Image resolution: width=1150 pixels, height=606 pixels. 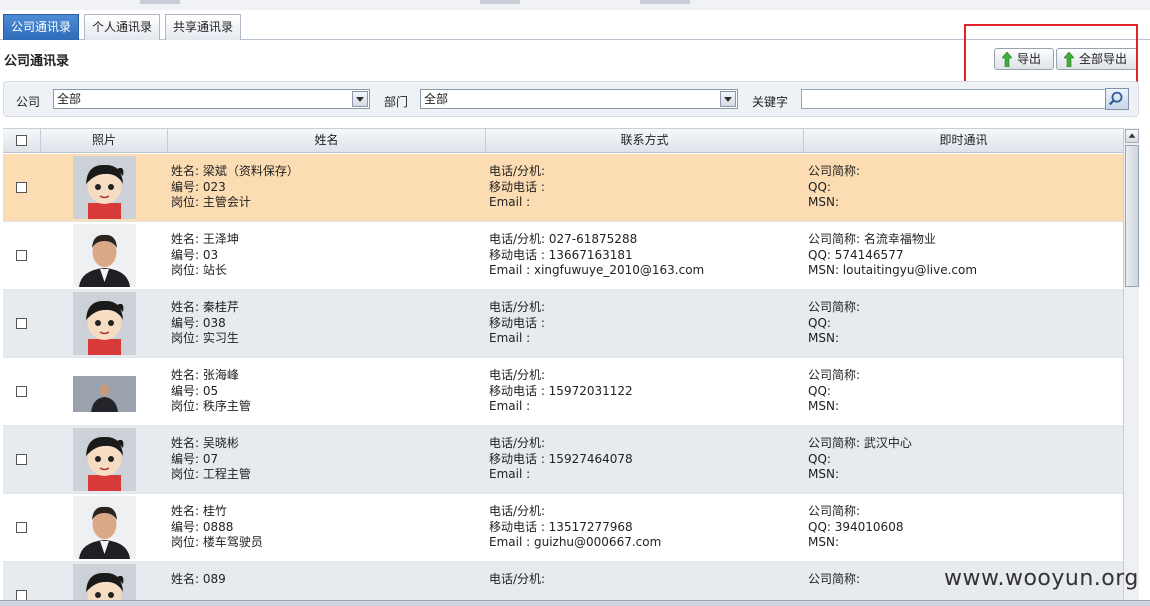 I want to click on export-button: 导出, so click(x=1024, y=59).